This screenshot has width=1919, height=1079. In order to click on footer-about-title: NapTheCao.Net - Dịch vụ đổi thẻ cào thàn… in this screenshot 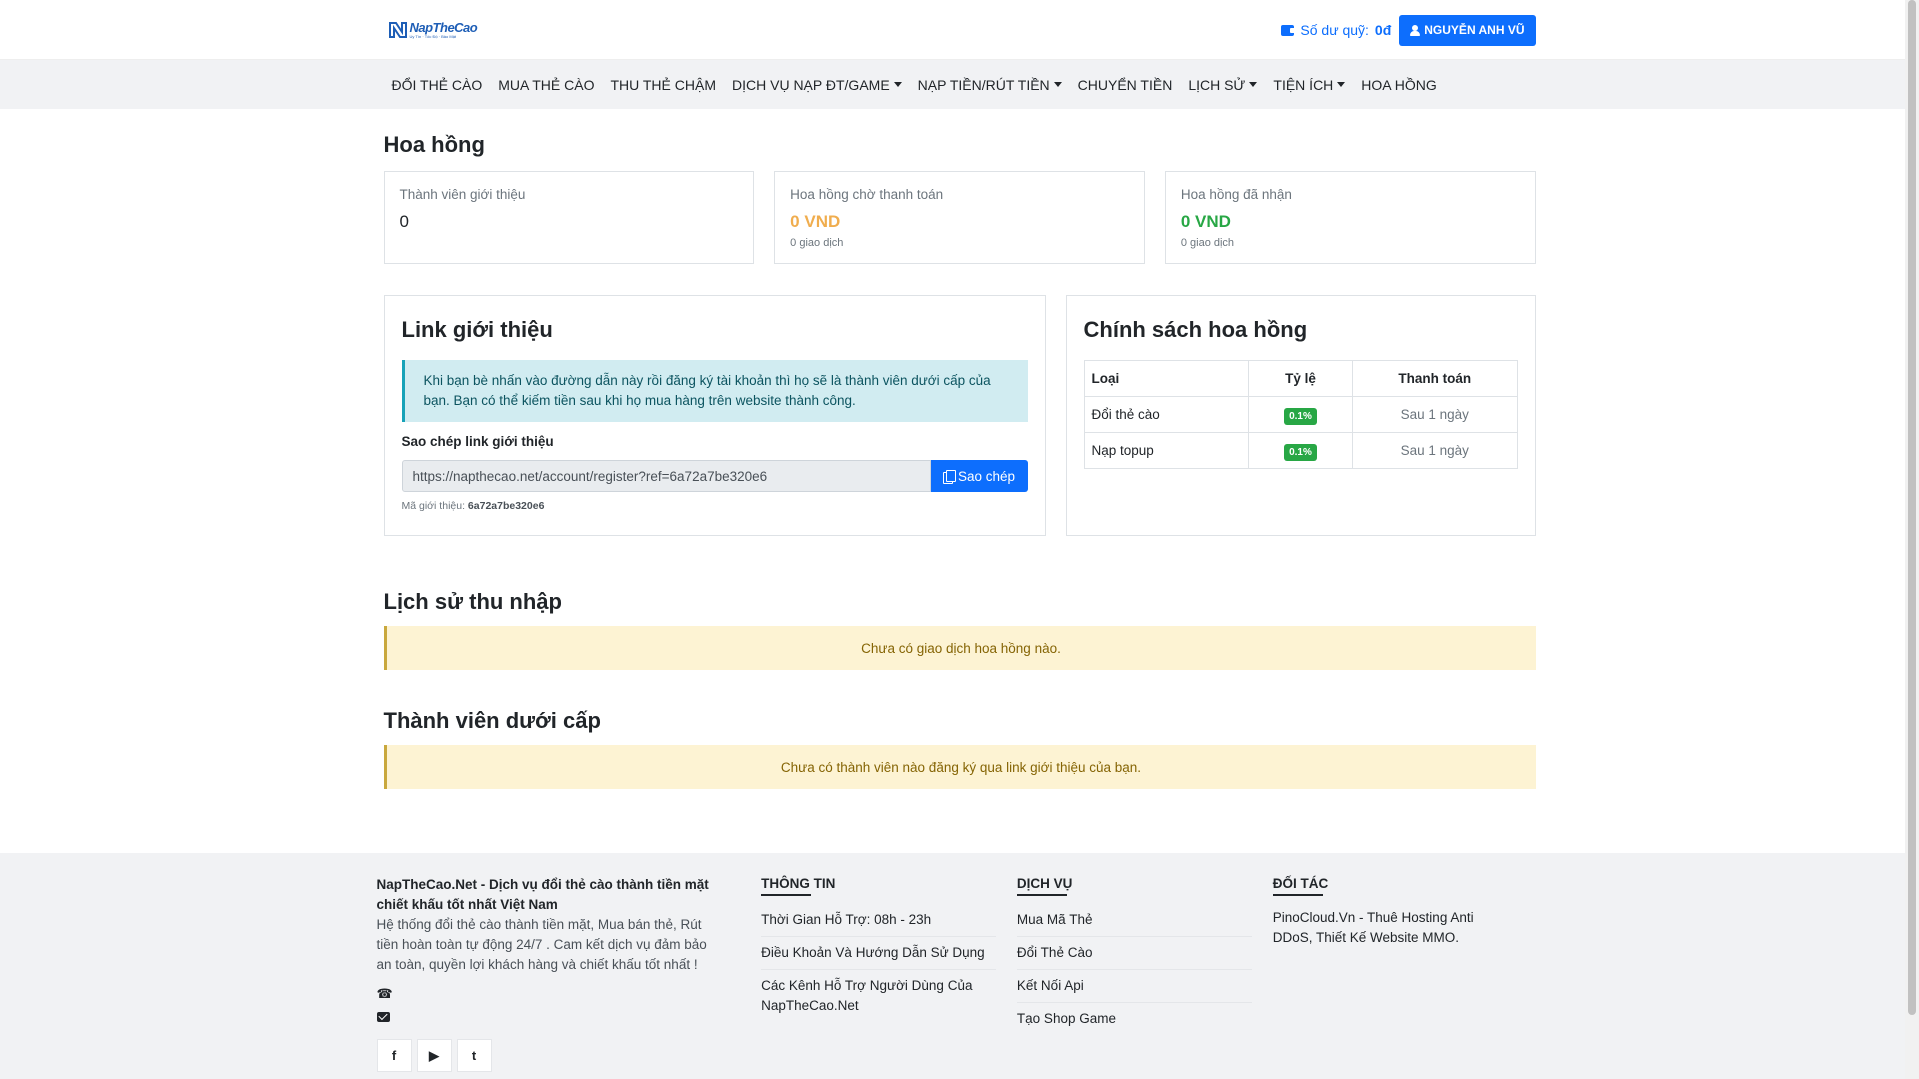, I will do `click(542, 894)`.